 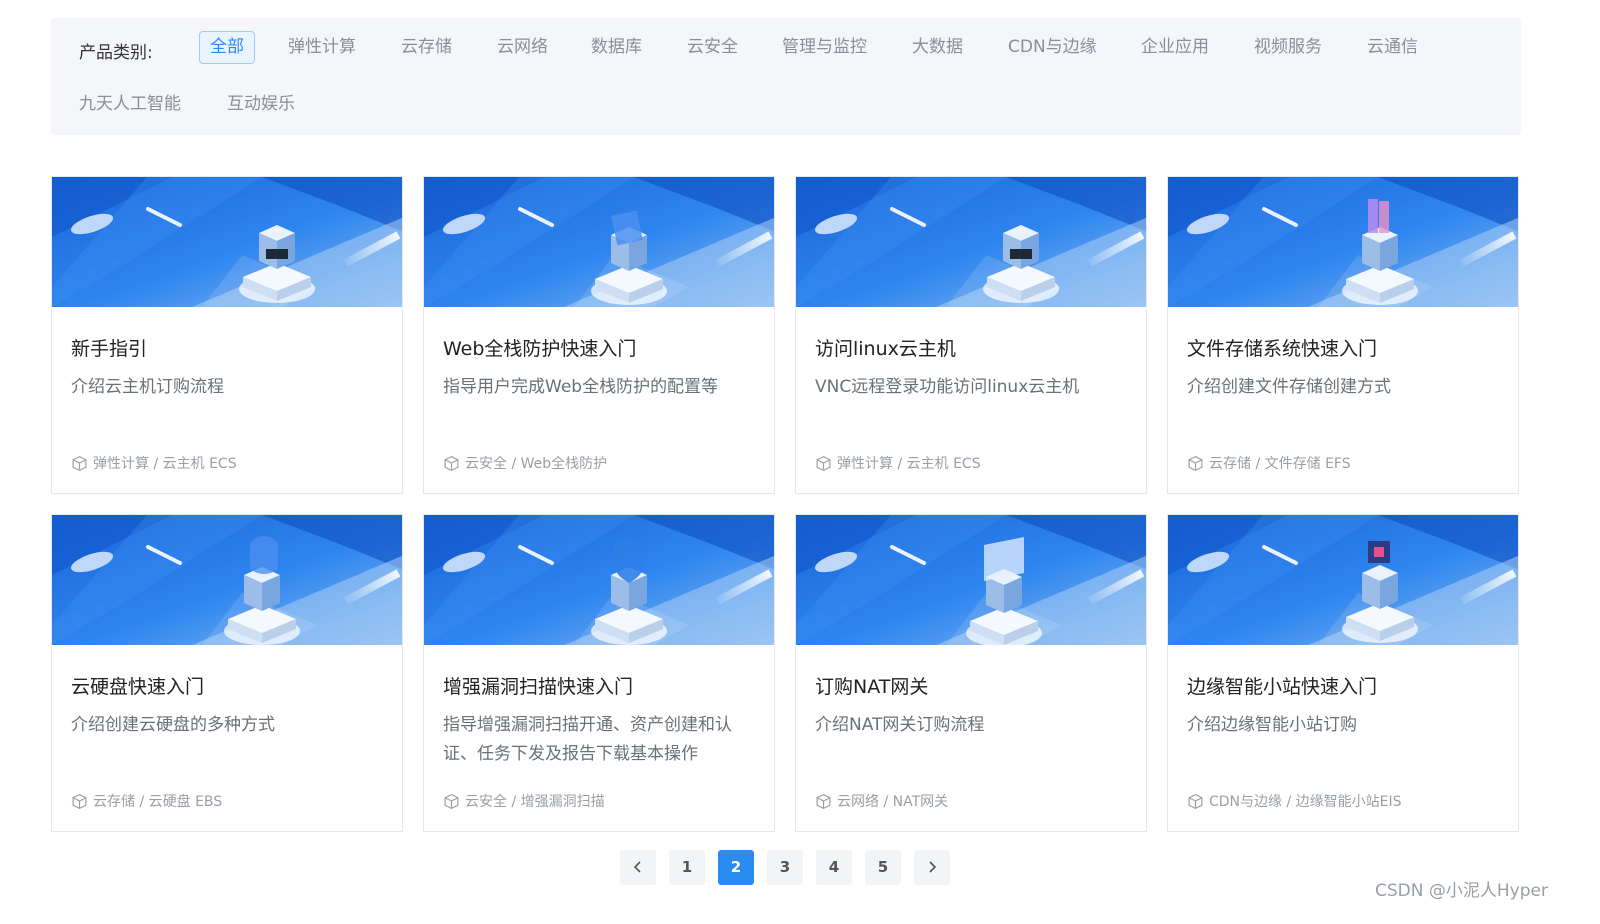 What do you see at coordinates (158, 802) in the screenshot?
I see `card-category-text: 云存储 / 云硬盘 EBS` at bounding box center [158, 802].